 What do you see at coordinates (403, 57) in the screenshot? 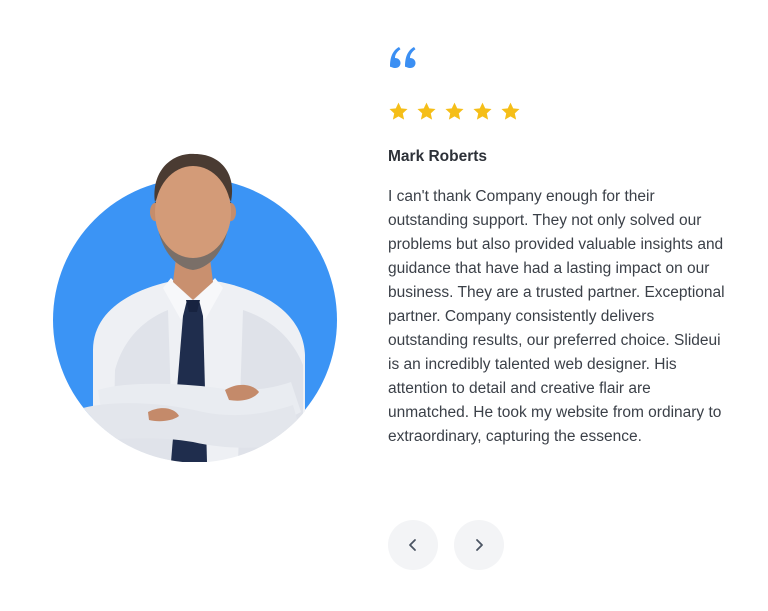
I see `quote-icon` at bounding box center [403, 57].